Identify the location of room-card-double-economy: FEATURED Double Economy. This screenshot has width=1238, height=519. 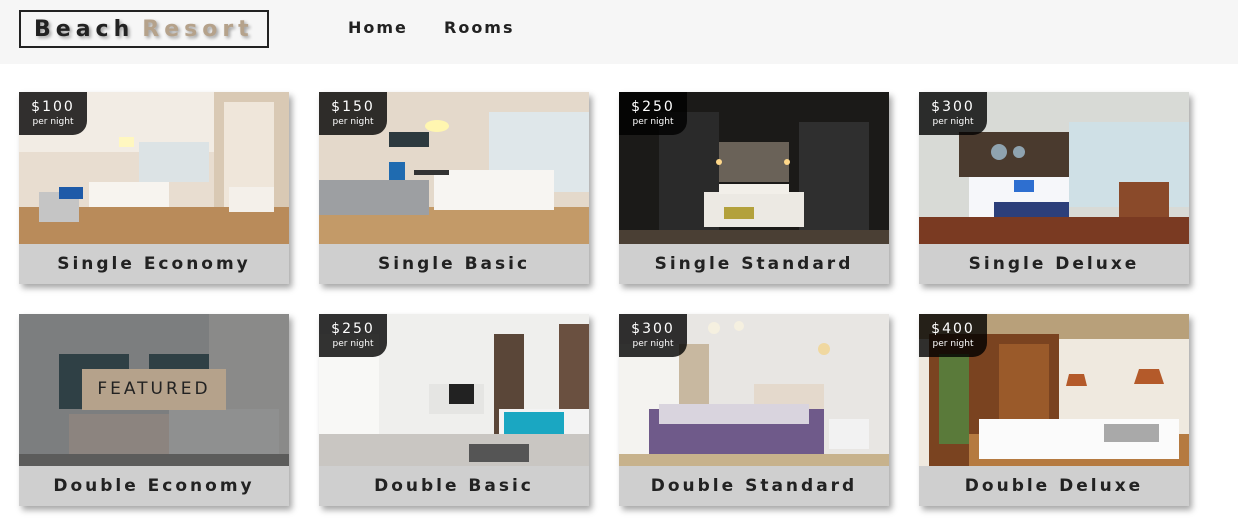
(154, 410).